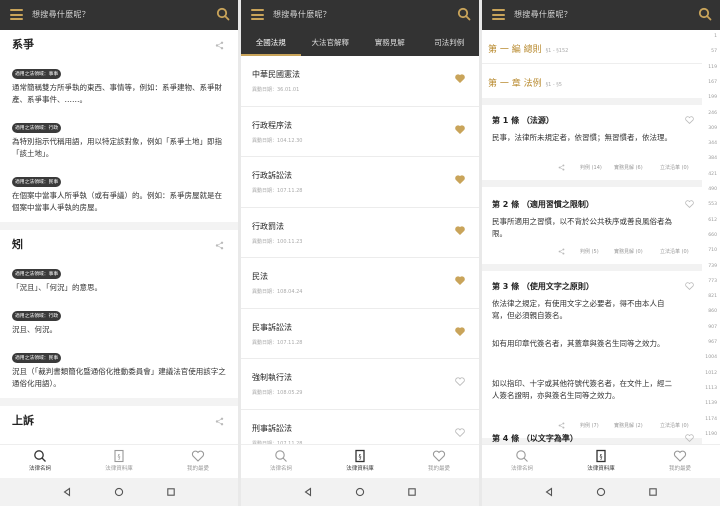 This screenshot has height=506, width=720. What do you see at coordinates (712, 327) in the screenshot?
I see `index-marker: 907` at bounding box center [712, 327].